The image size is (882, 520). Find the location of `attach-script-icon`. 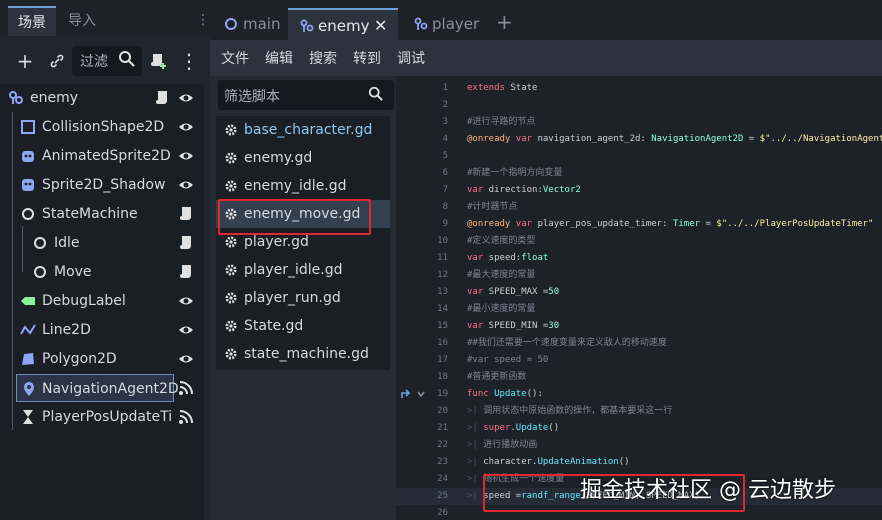

attach-script-icon is located at coordinates (159, 61).